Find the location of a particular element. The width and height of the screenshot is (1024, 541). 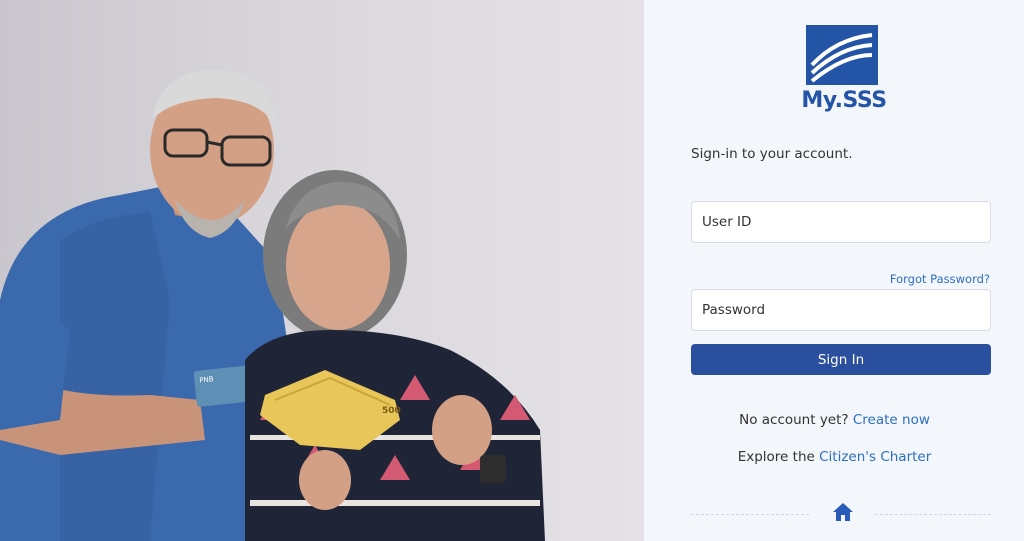

banknote-label: 500 is located at coordinates (391, 411).